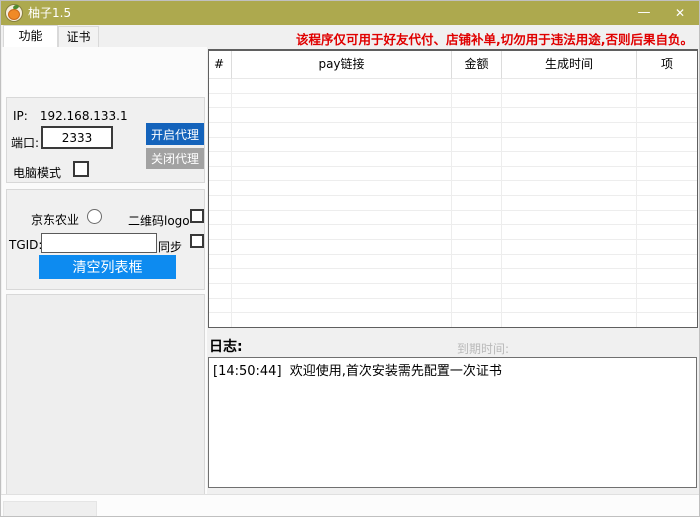 This screenshot has height=517, width=700. I want to click on tab-strip: 功能 证书 该程序仅可用于好友代付、店铺补单,切勿用于违法用途,否则后果自负。, so click(350, 36).